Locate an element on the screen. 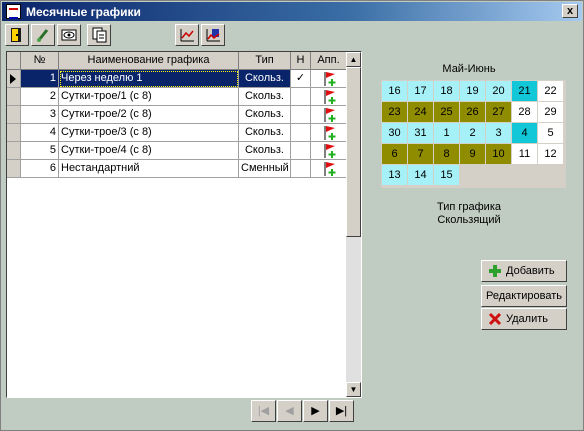  copy-button is located at coordinates (99, 35).